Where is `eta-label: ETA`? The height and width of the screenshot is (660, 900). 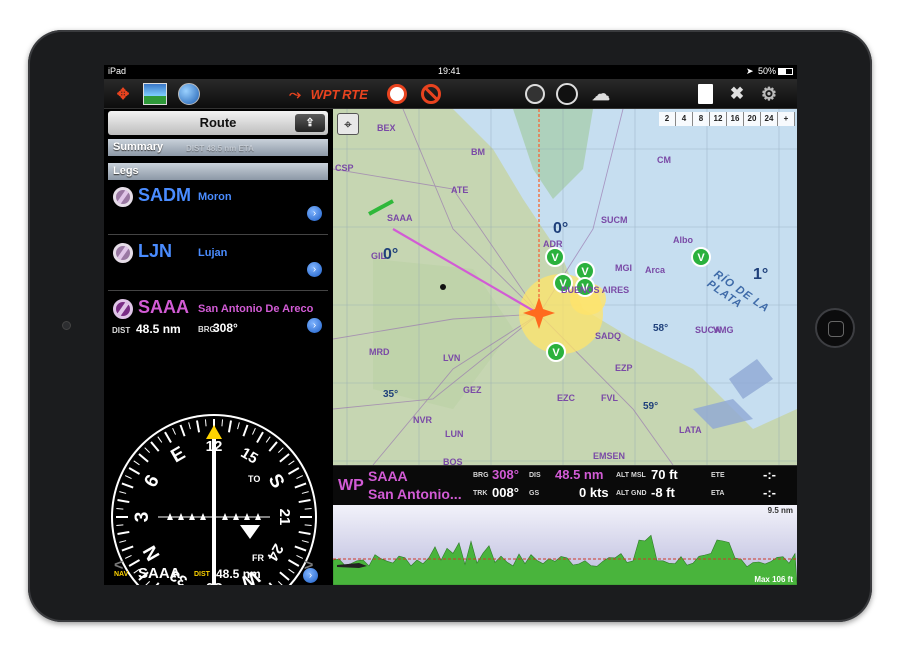
eta-label: ETA is located at coordinates (718, 493).